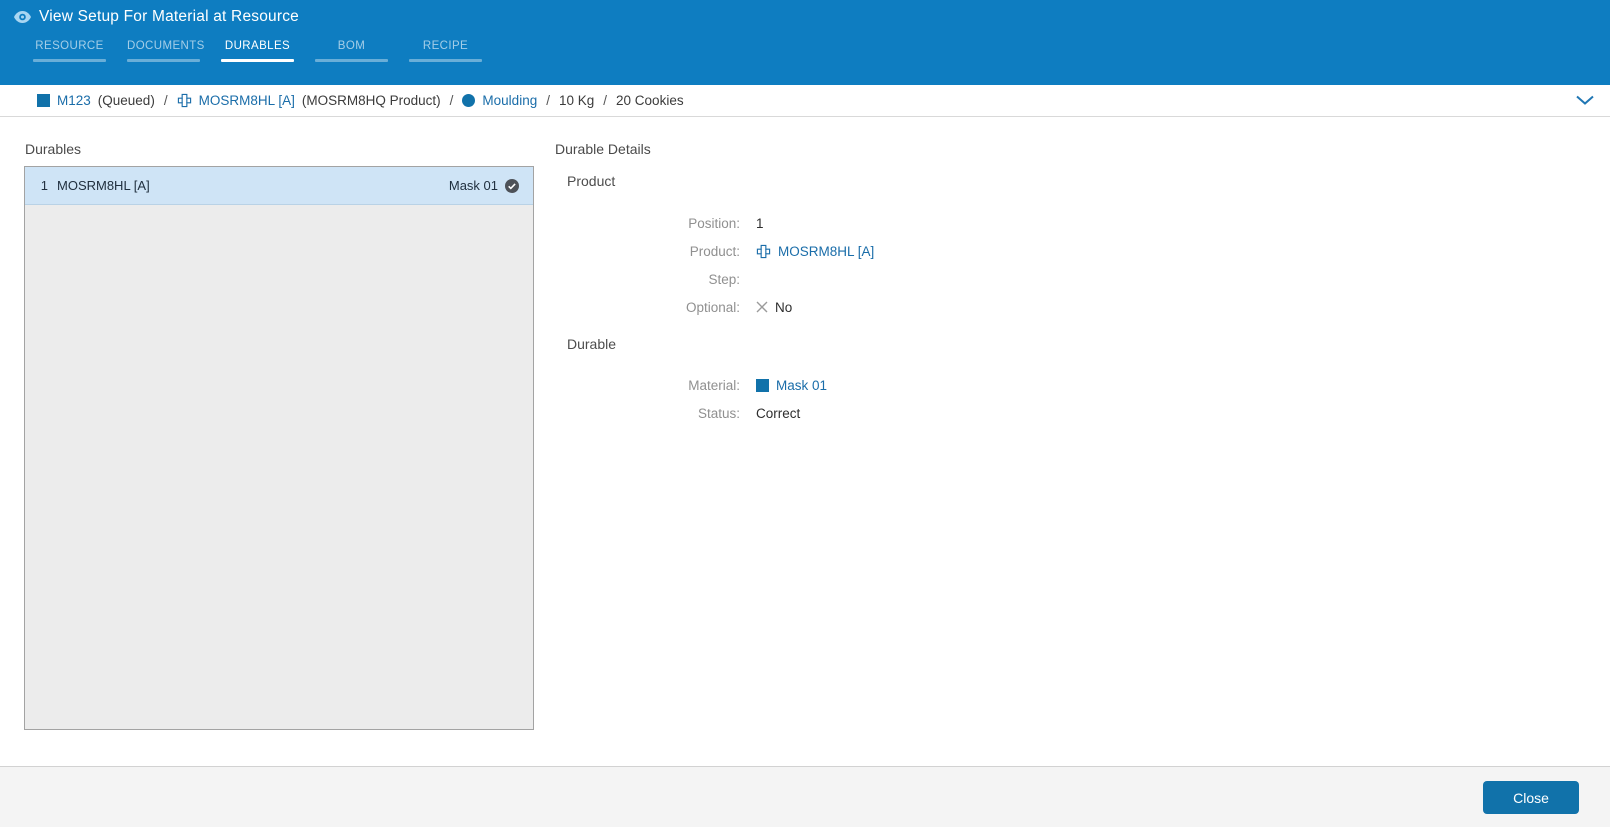  What do you see at coordinates (371, 100) in the screenshot?
I see `product-description: (MOSRM8HQ Product)` at bounding box center [371, 100].